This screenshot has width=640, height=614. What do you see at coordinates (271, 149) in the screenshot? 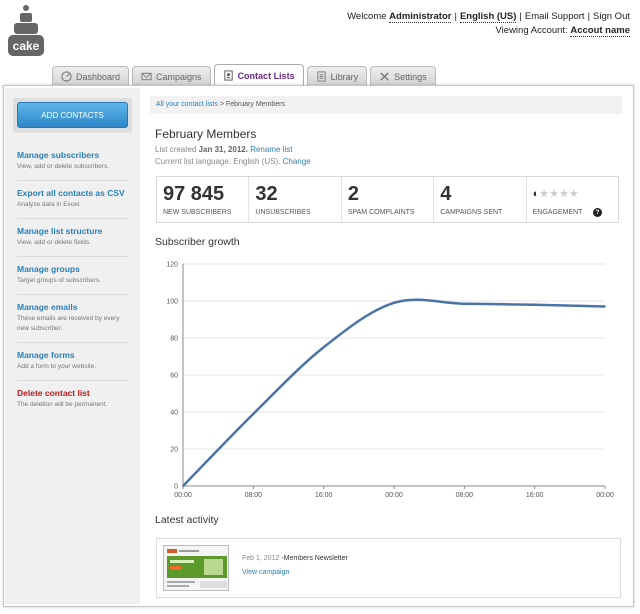
I see `rename-list-link: Rename list` at bounding box center [271, 149].